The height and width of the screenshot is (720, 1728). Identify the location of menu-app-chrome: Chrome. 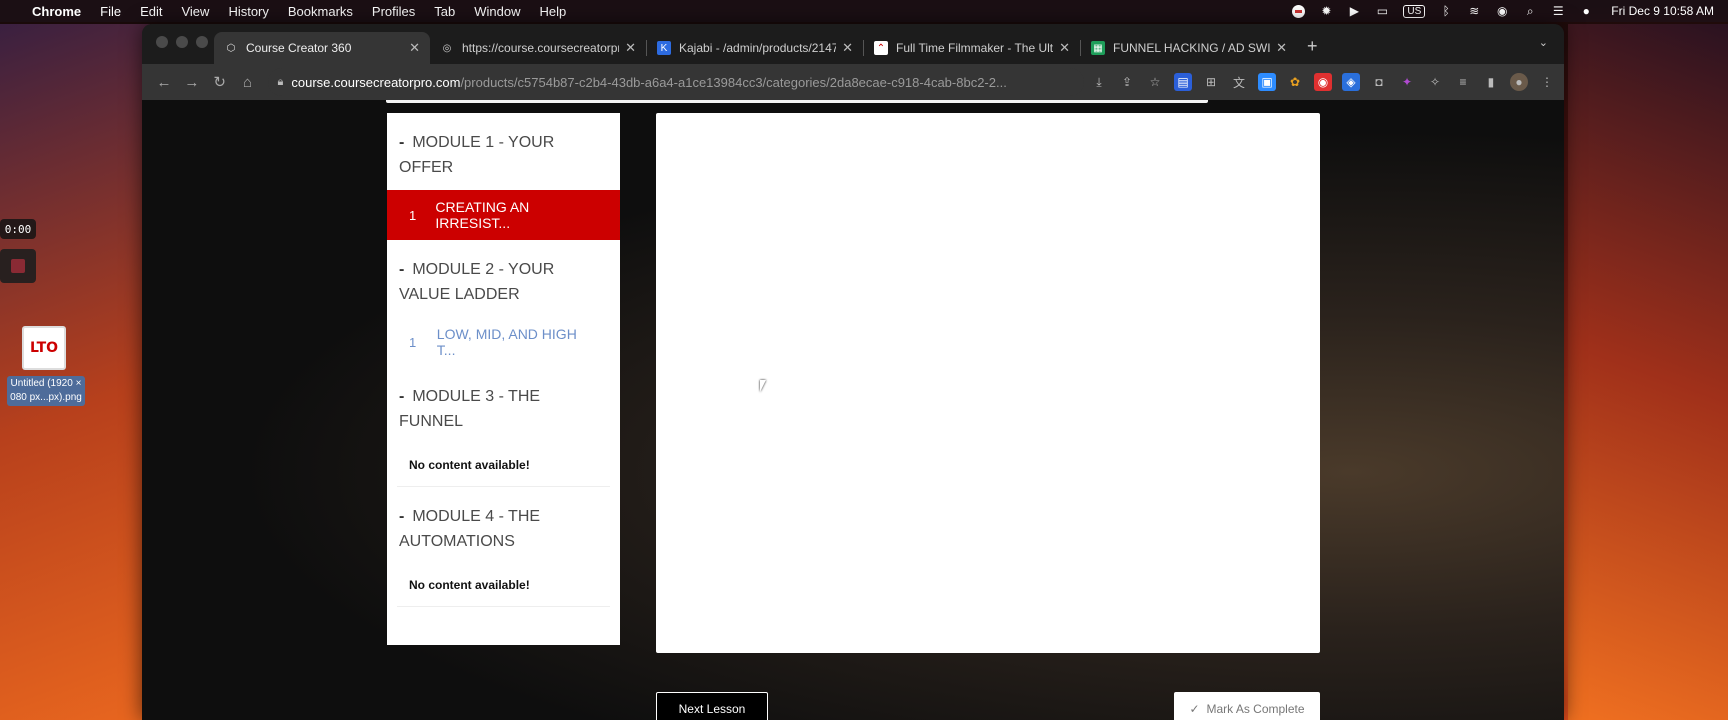
(56, 11).